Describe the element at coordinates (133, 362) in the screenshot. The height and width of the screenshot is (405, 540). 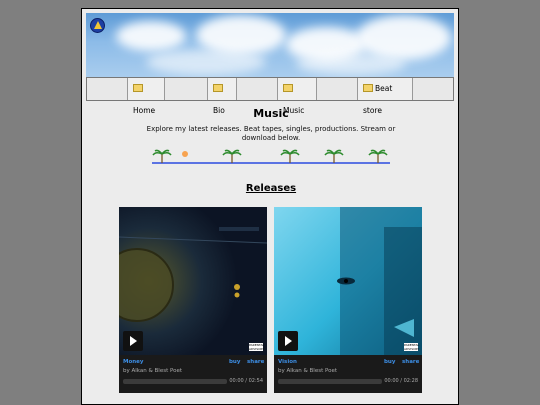
I see `track-title: Money` at that location.